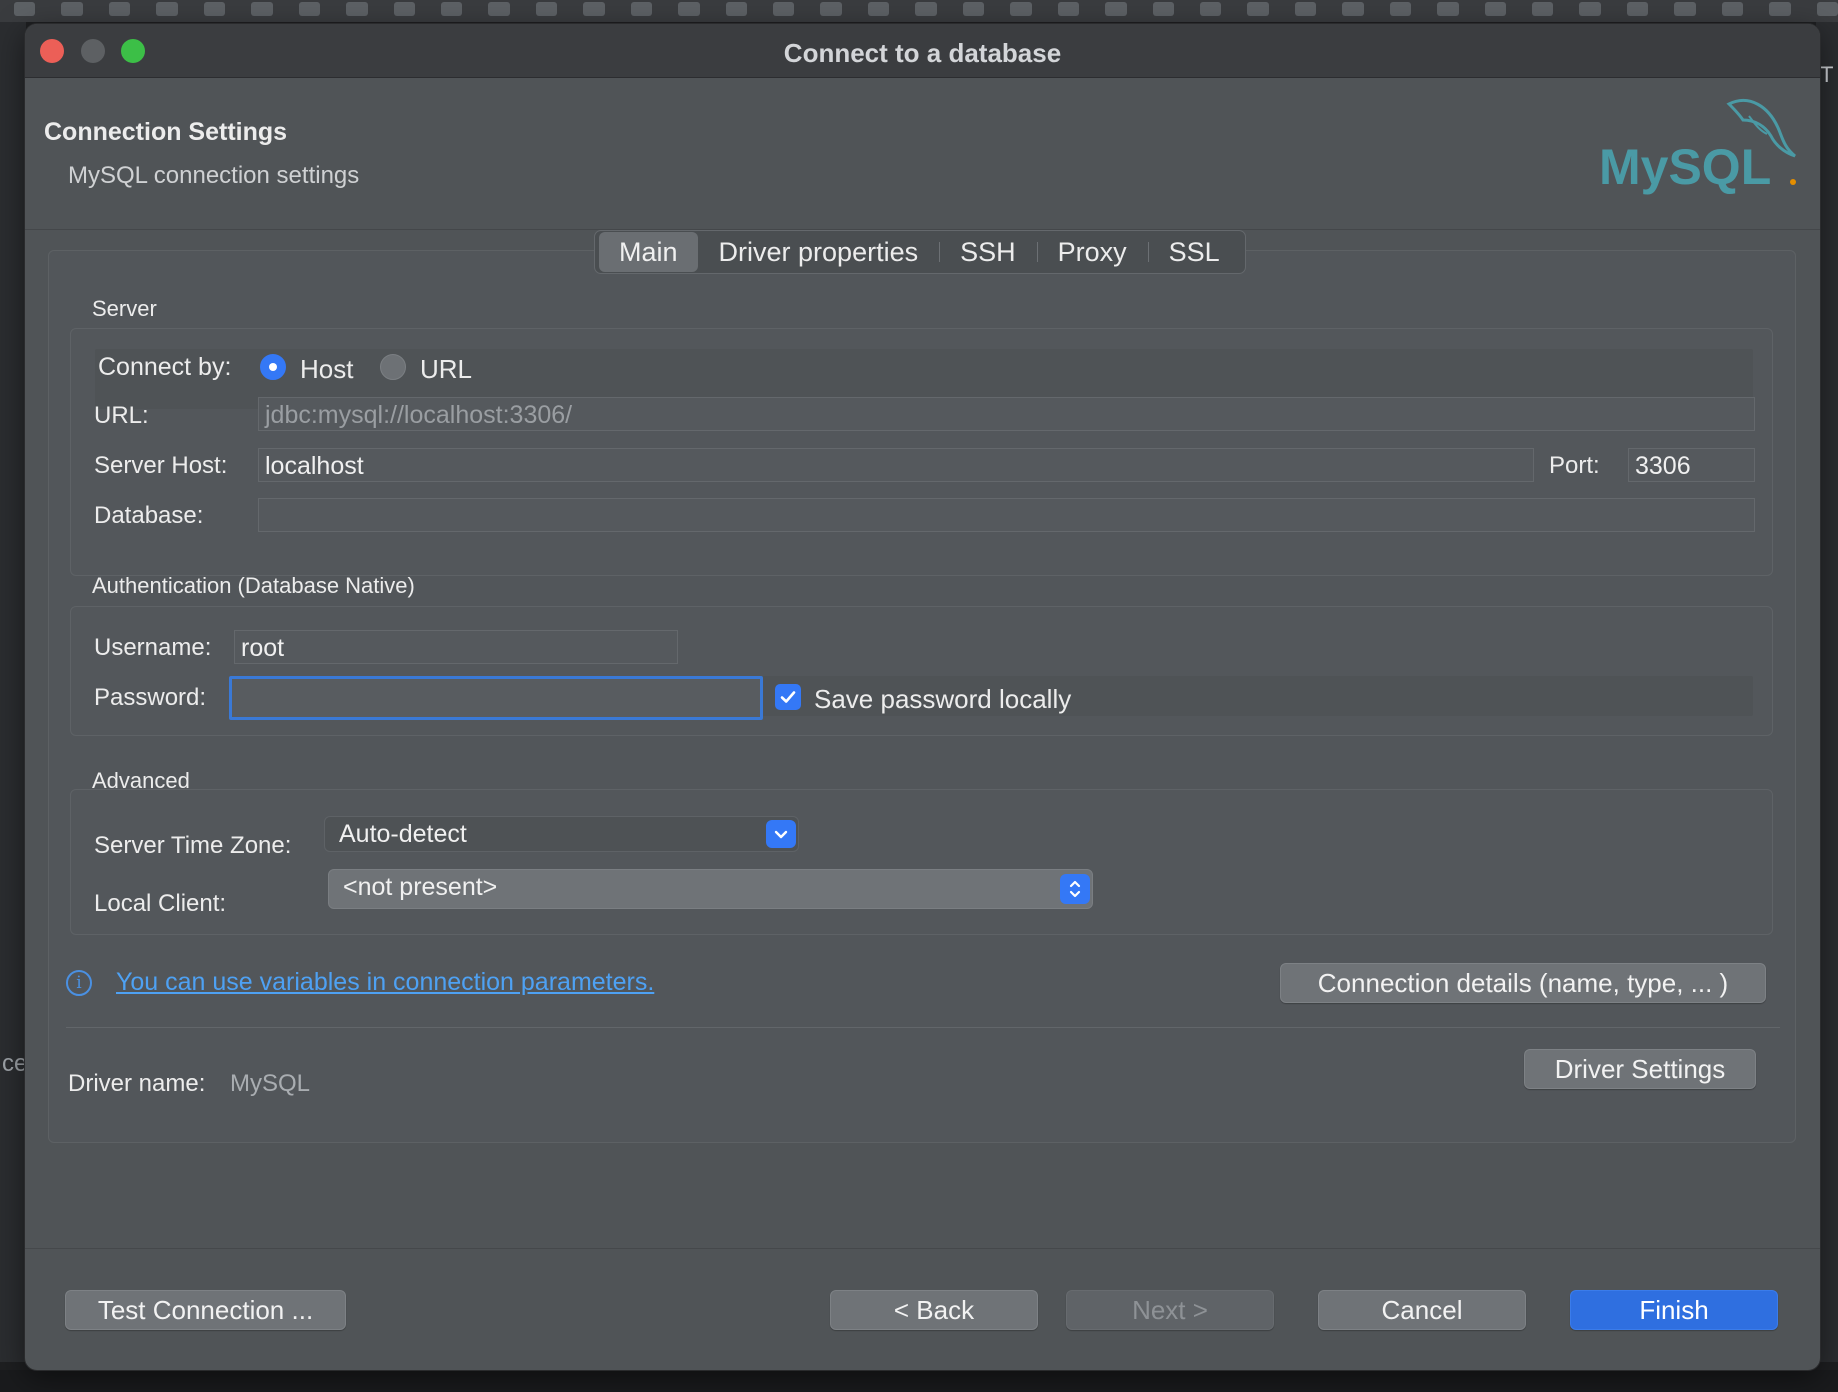  What do you see at coordinates (819, 252) in the screenshot?
I see `tab-driver-properties: Driver properties` at bounding box center [819, 252].